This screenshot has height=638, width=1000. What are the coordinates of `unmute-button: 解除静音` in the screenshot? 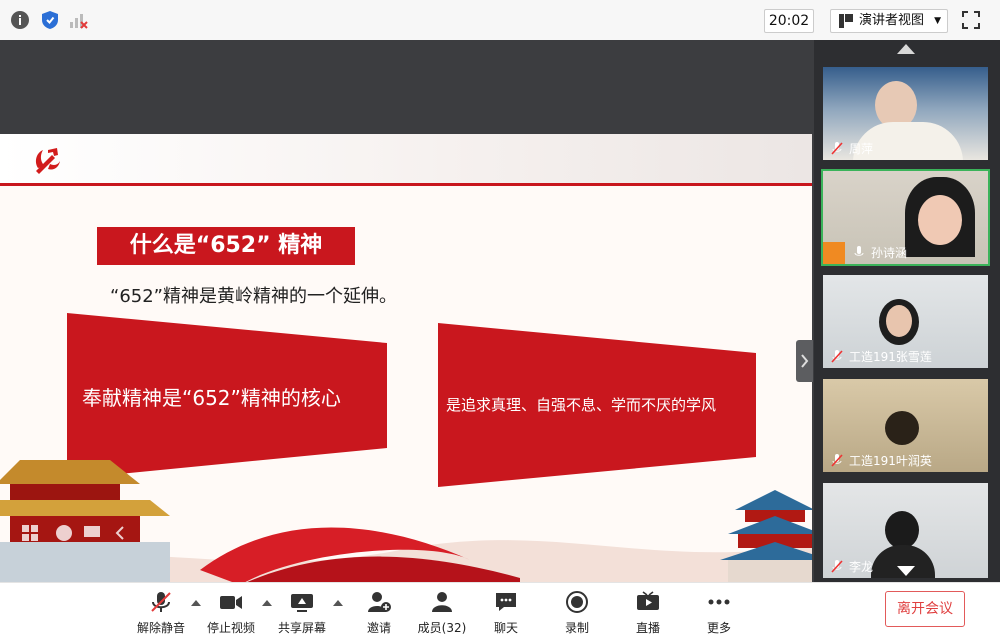 It's located at (161, 611).